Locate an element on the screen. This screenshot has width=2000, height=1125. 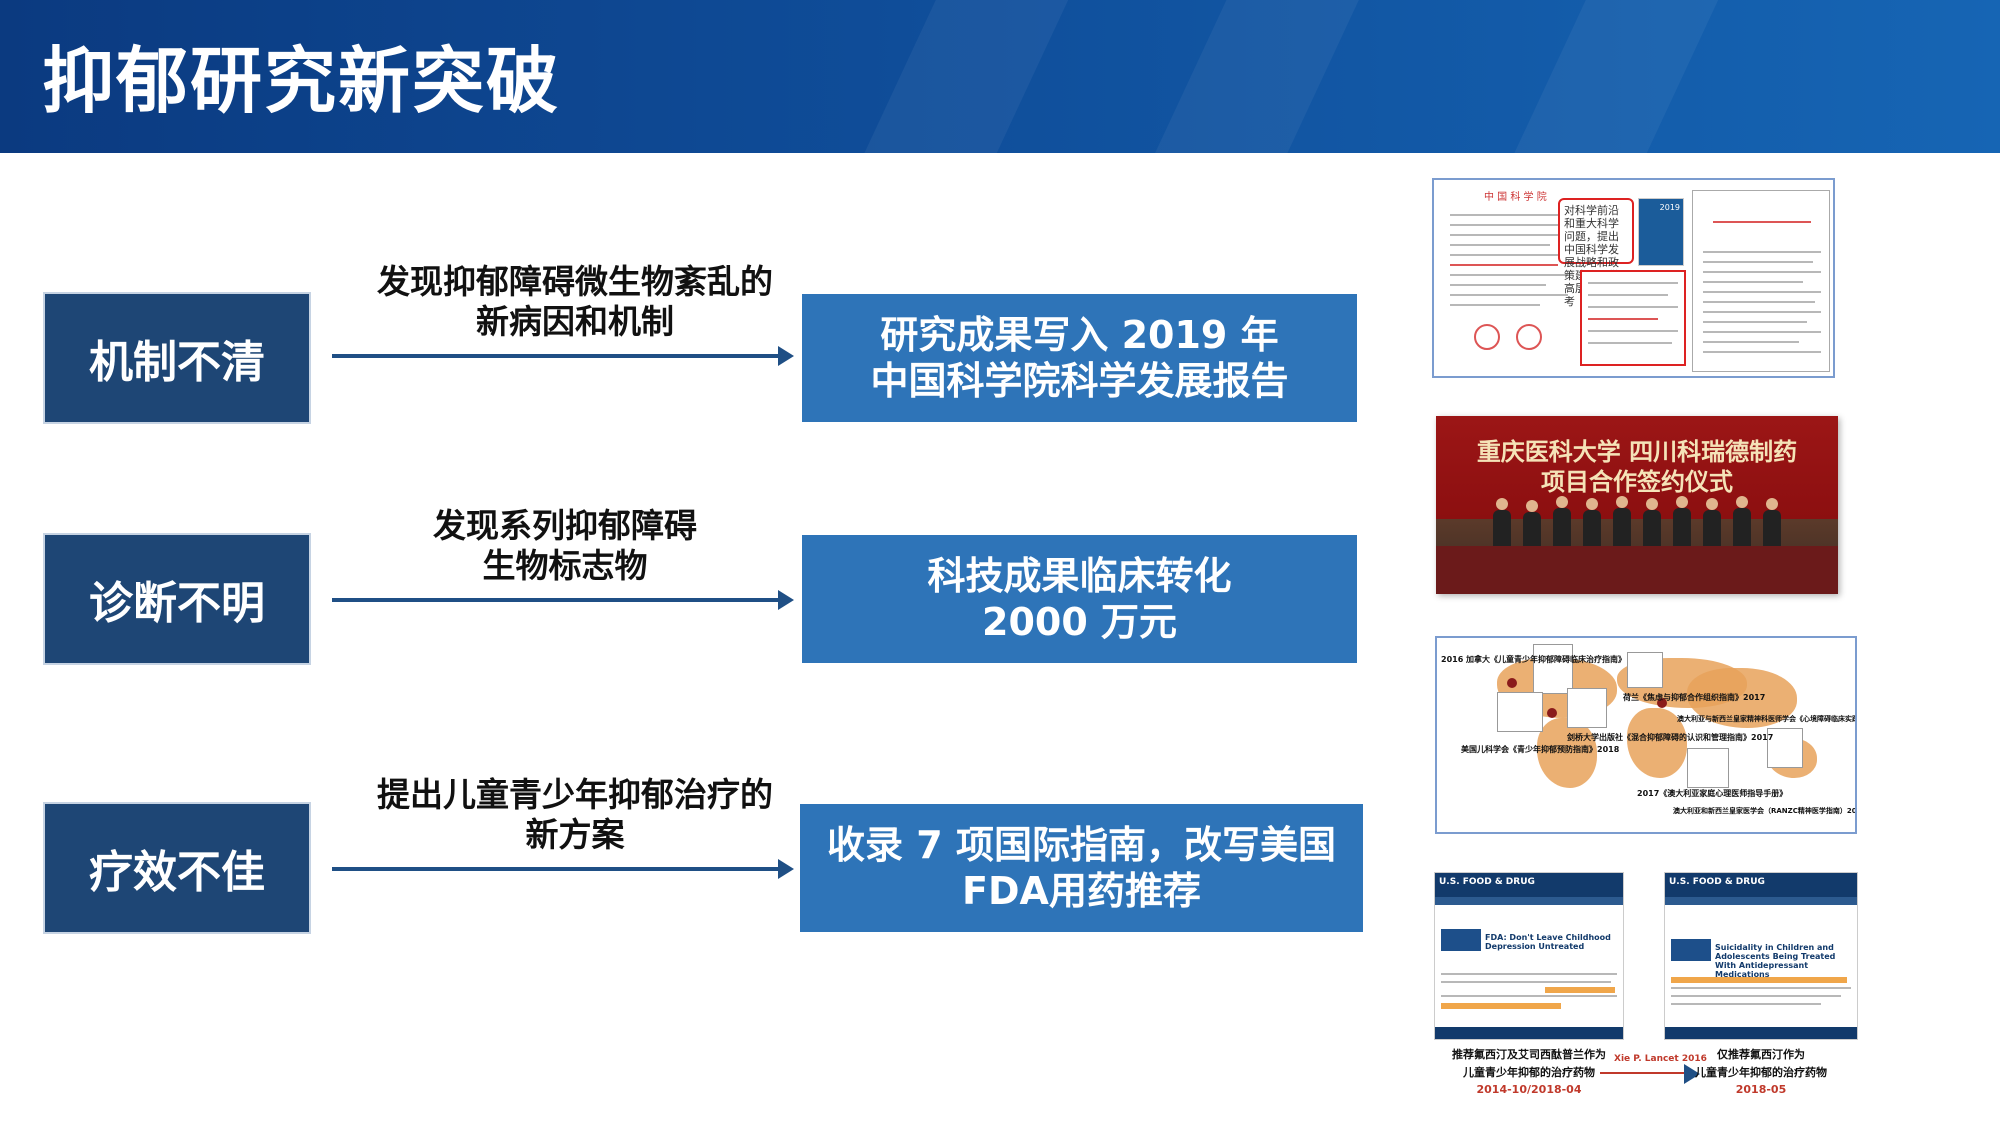
label-diagnosis: 诊断不明 is located at coordinates (177, 599).